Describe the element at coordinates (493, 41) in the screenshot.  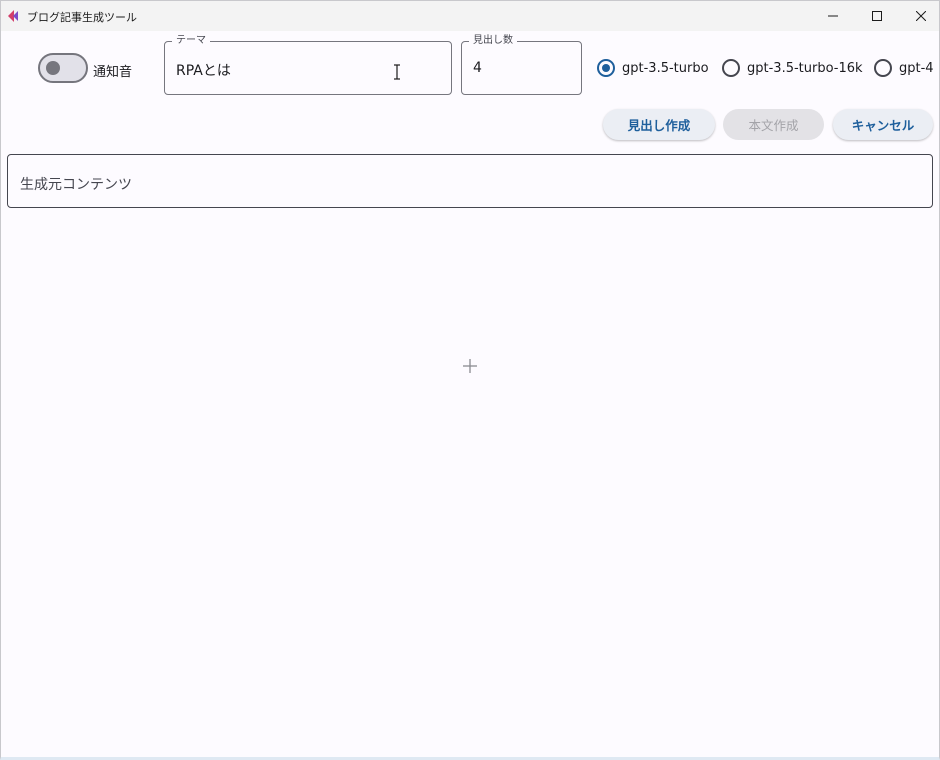
I see `heading-count-label: 見出し数` at that location.